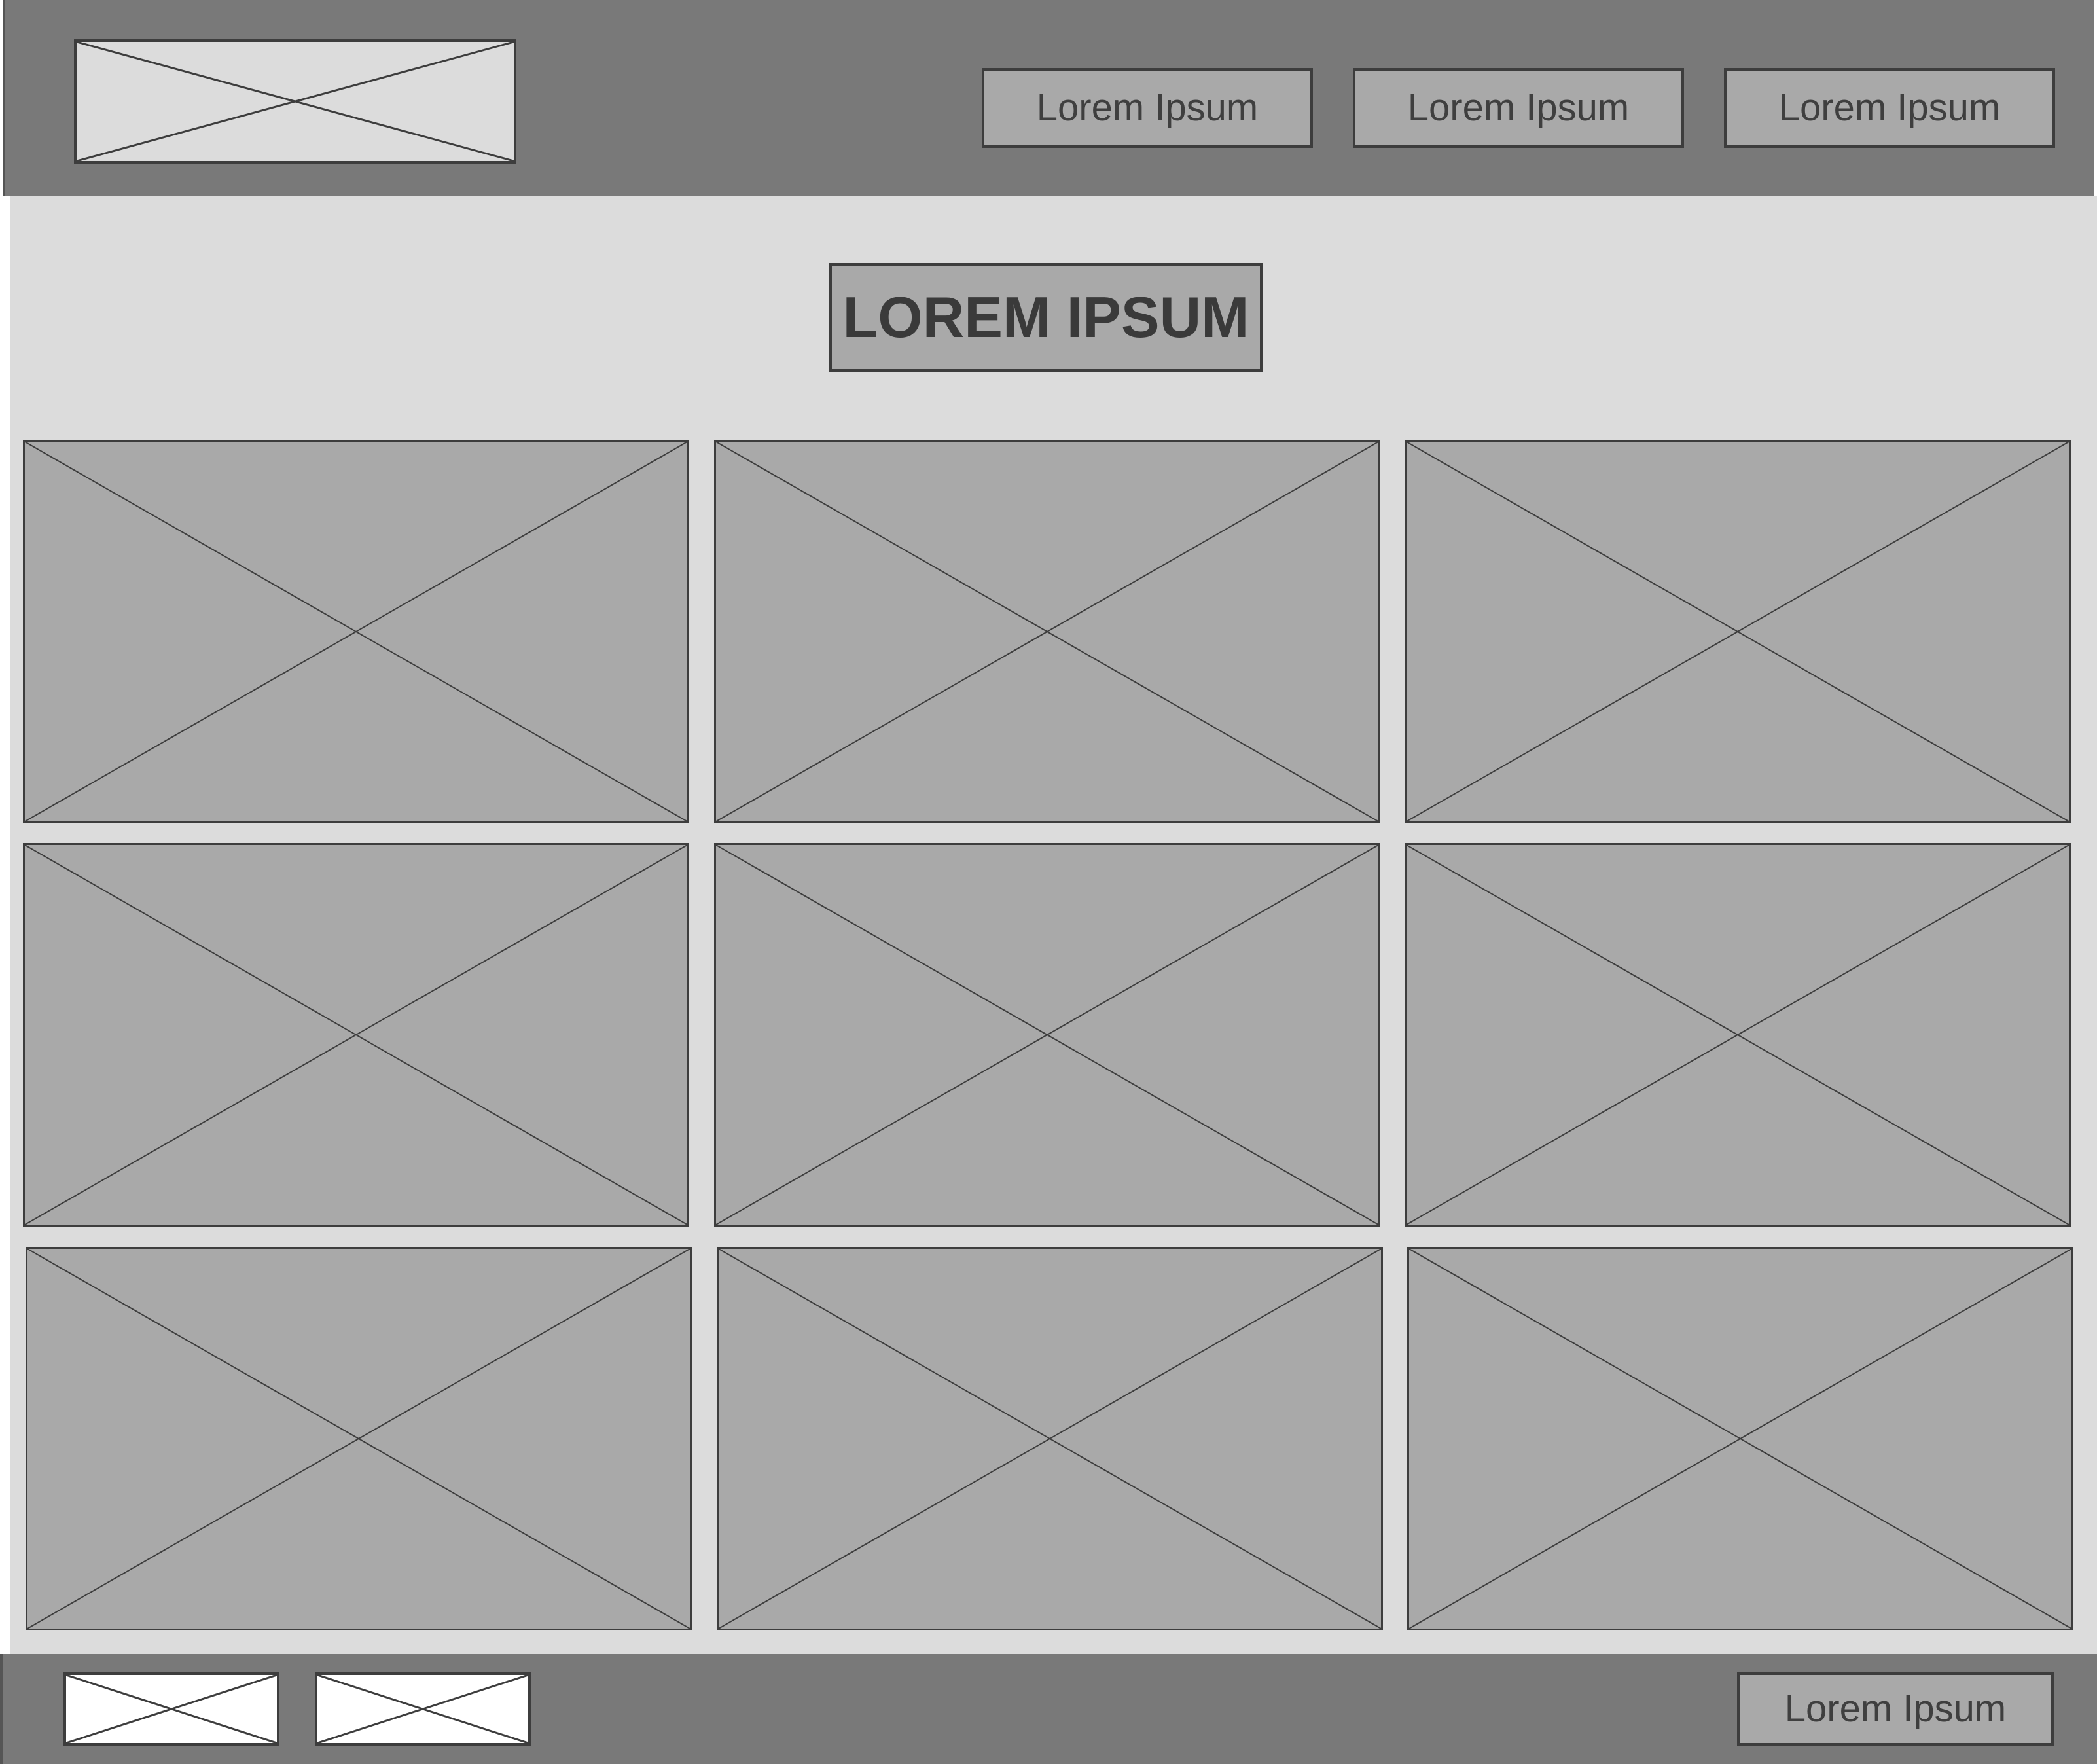 This screenshot has width=2097, height=1764. What do you see at coordinates (1895, 1709) in the screenshot?
I see `footer-button: Lorem Ipsum` at bounding box center [1895, 1709].